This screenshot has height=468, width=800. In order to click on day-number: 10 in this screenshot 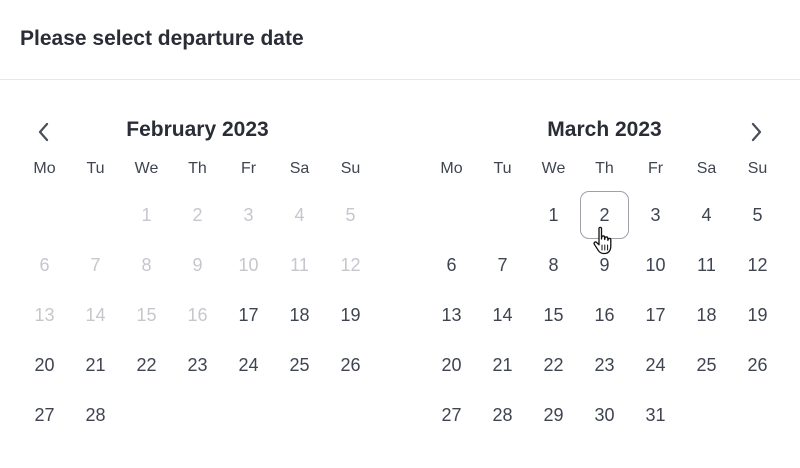, I will do `click(248, 264)`.